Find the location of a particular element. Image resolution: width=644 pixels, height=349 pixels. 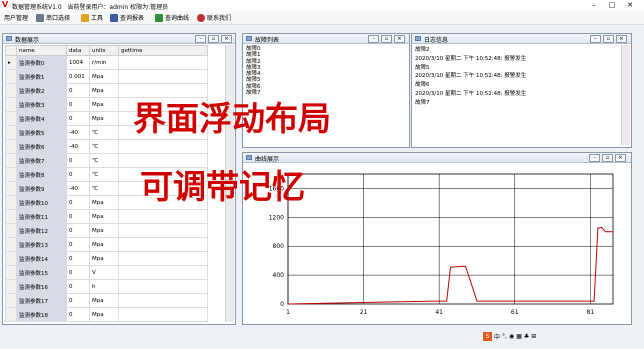

skin-icon: ♣ is located at coordinates (526, 336).